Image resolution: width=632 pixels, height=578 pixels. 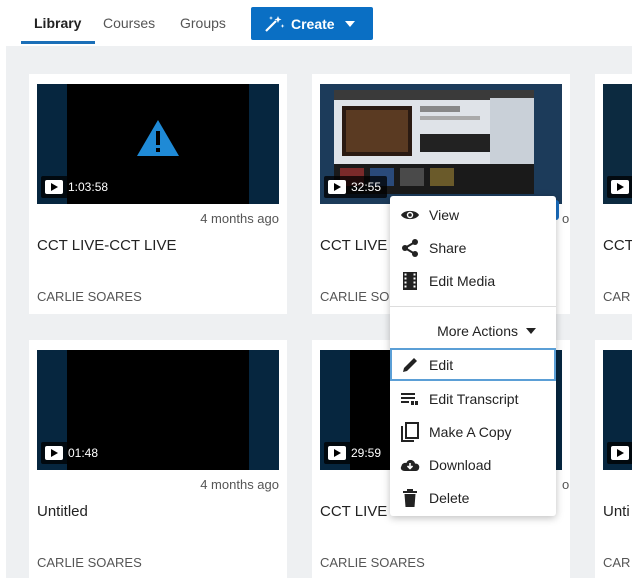 What do you see at coordinates (366, 187) in the screenshot?
I see `duration-text: 32:55` at bounding box center [366, 187].